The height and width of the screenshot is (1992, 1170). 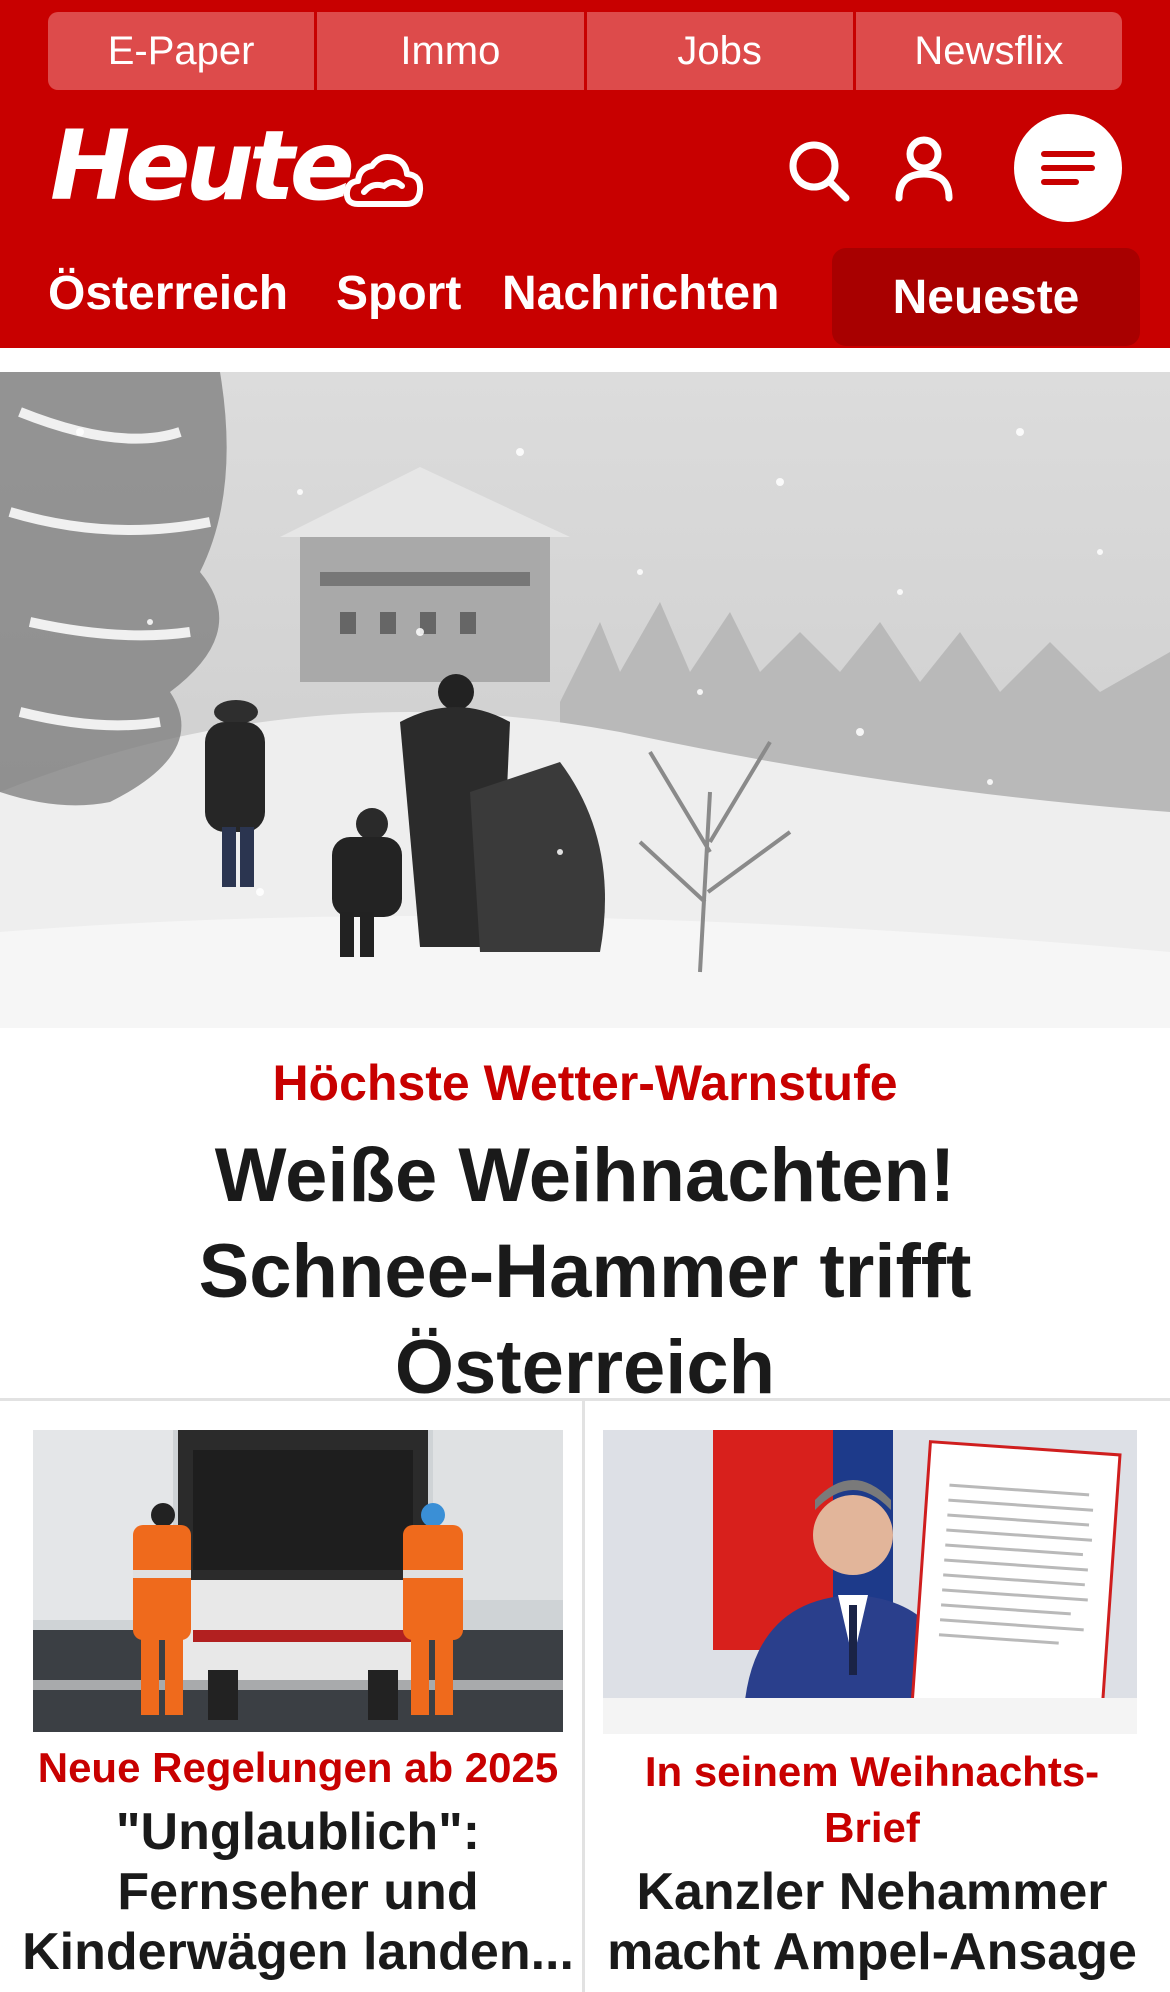 I want to click on top-nav: E-Paper Immo Jobs Newsflix, so click(x=585, y=51).